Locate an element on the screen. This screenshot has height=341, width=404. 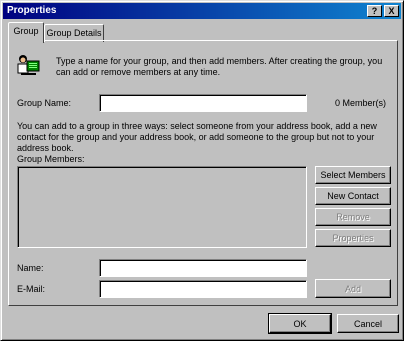
help-button: ? is located at coordinates (374, 11).